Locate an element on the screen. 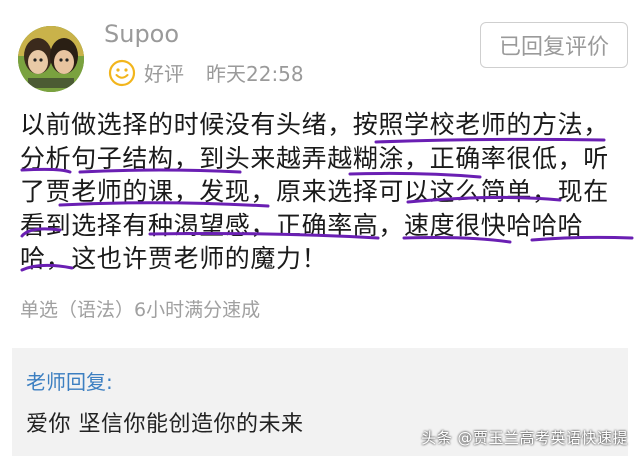  review-meta: 好评 昨天22:58 is located at coordinates (206, 72).